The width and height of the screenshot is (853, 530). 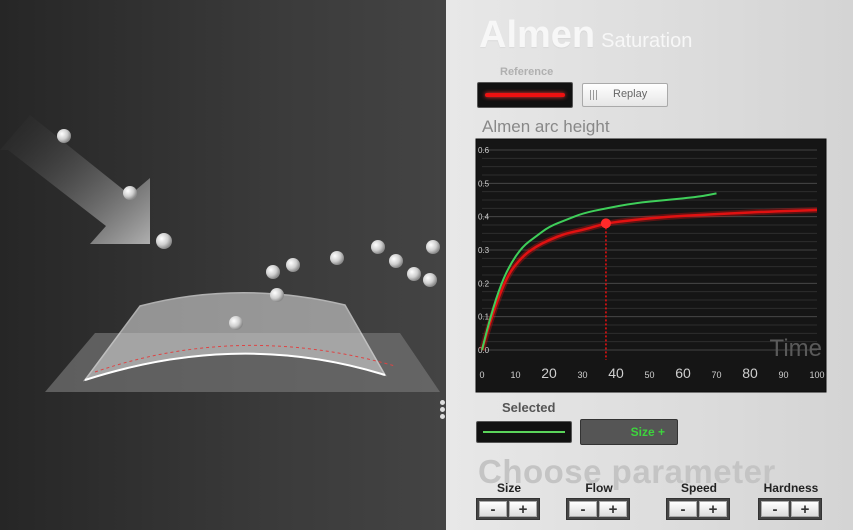 I want to click on speed-increase-button: +, so click(x=713, y=509).